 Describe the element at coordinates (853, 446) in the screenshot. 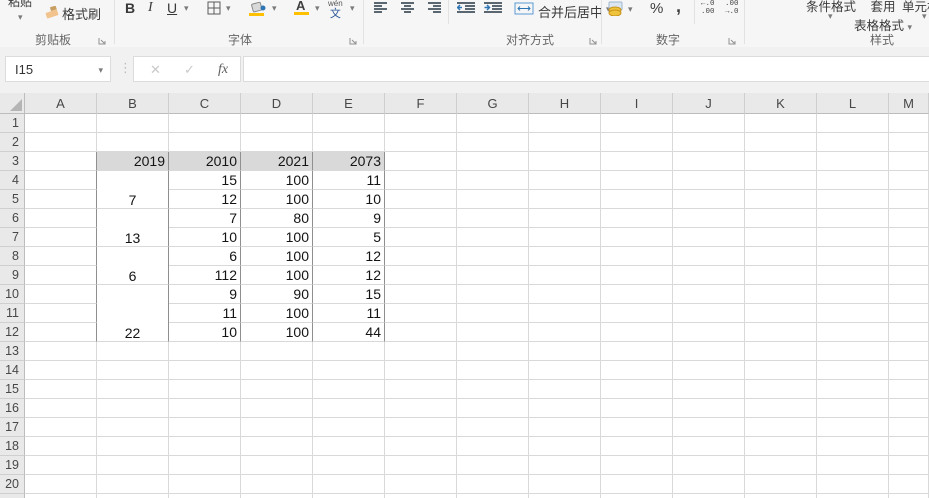

I see `cell-L18` at that location.